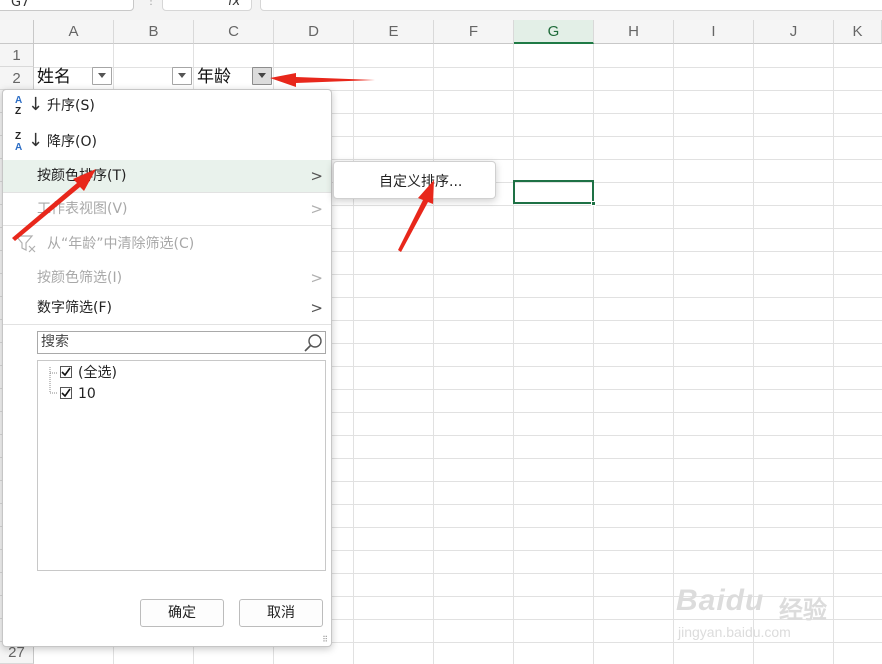 This screenshot has width=882, height=664. What do you see at coordinates (593, 203) in the screenshot?
I see `fill-handle` at bounding box center [593, 203].